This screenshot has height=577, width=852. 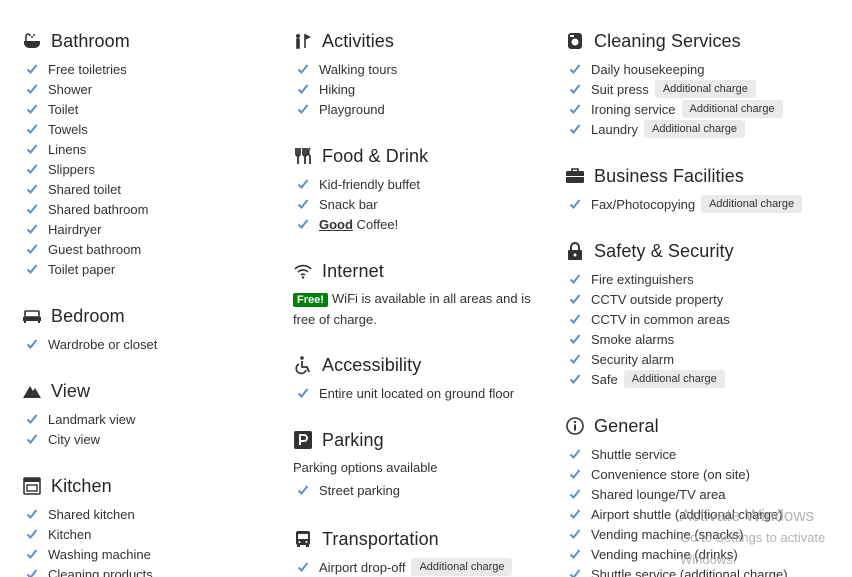 I want to click on item-label: Landmark view, so click(x=92, y=419).